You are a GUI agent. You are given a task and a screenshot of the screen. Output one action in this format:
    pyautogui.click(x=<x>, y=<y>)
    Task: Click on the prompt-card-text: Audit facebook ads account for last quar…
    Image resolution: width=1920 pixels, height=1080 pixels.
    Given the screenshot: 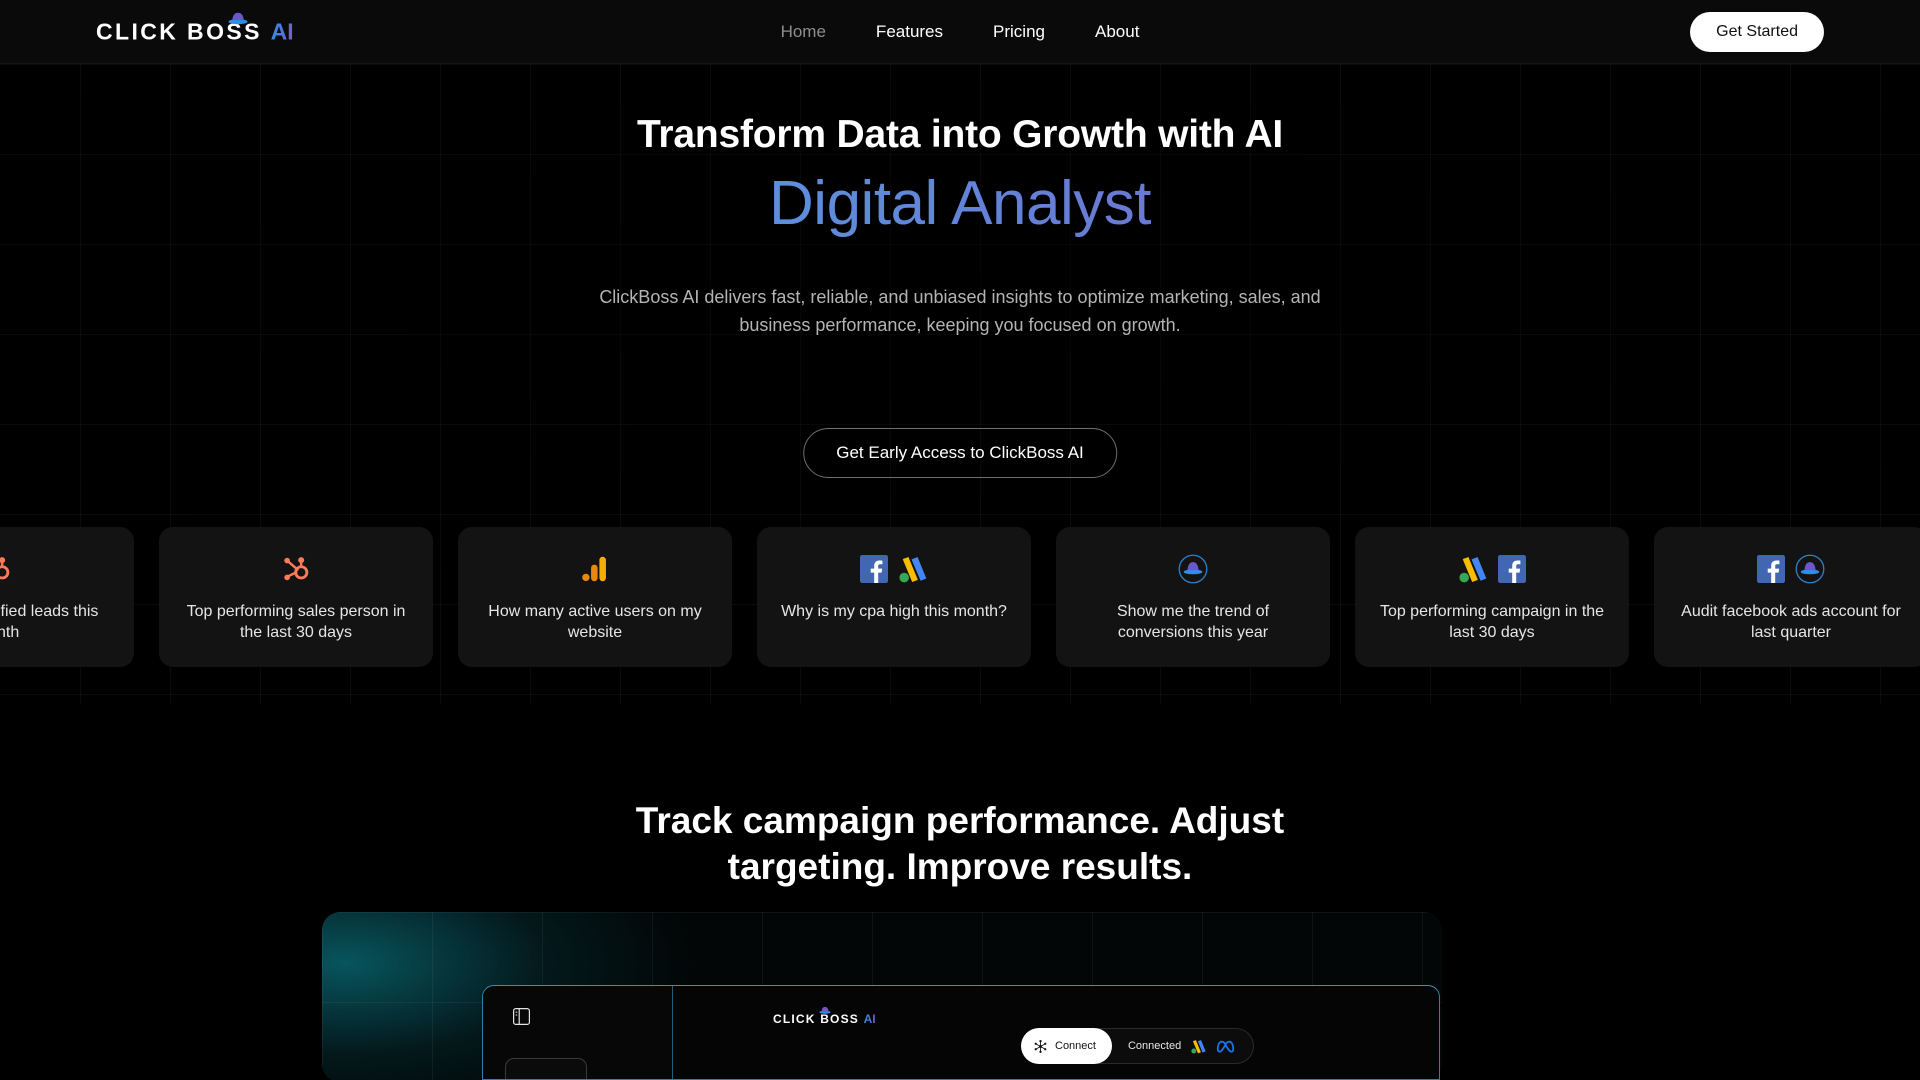 What is the action you would take?
    pyautogui.click(x=1791, y=622)
    